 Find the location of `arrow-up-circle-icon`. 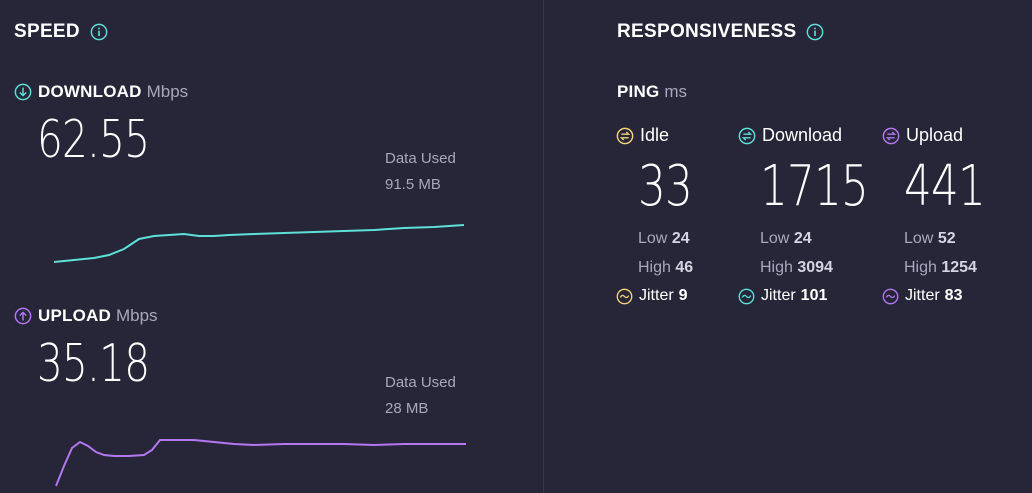

arrow-up-circle-icon is located at coordinates (23, 316).